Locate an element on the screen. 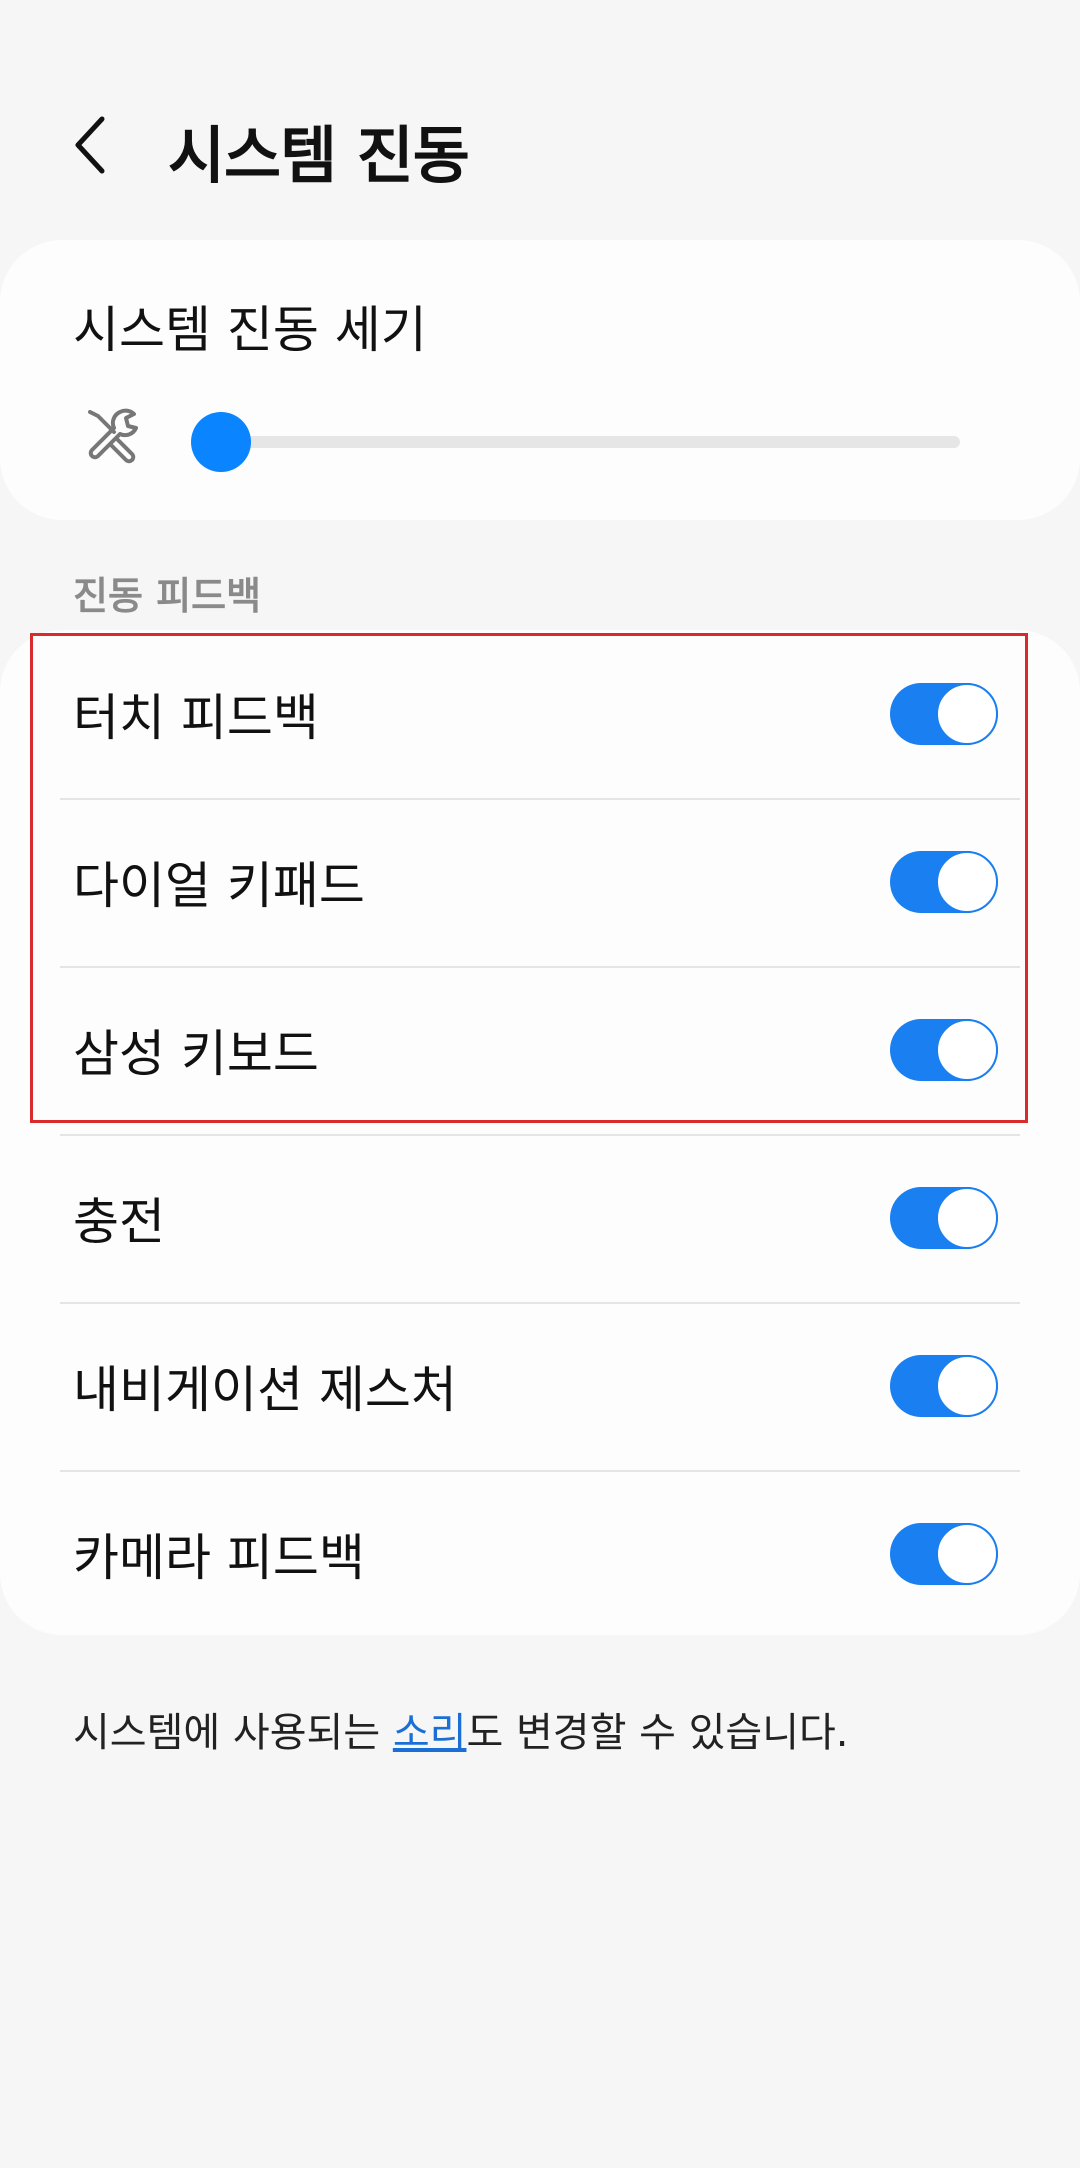 The image size is (1080, 2168). list-item-label: 삼성 키보드 is located at coordinates (196, 1054).